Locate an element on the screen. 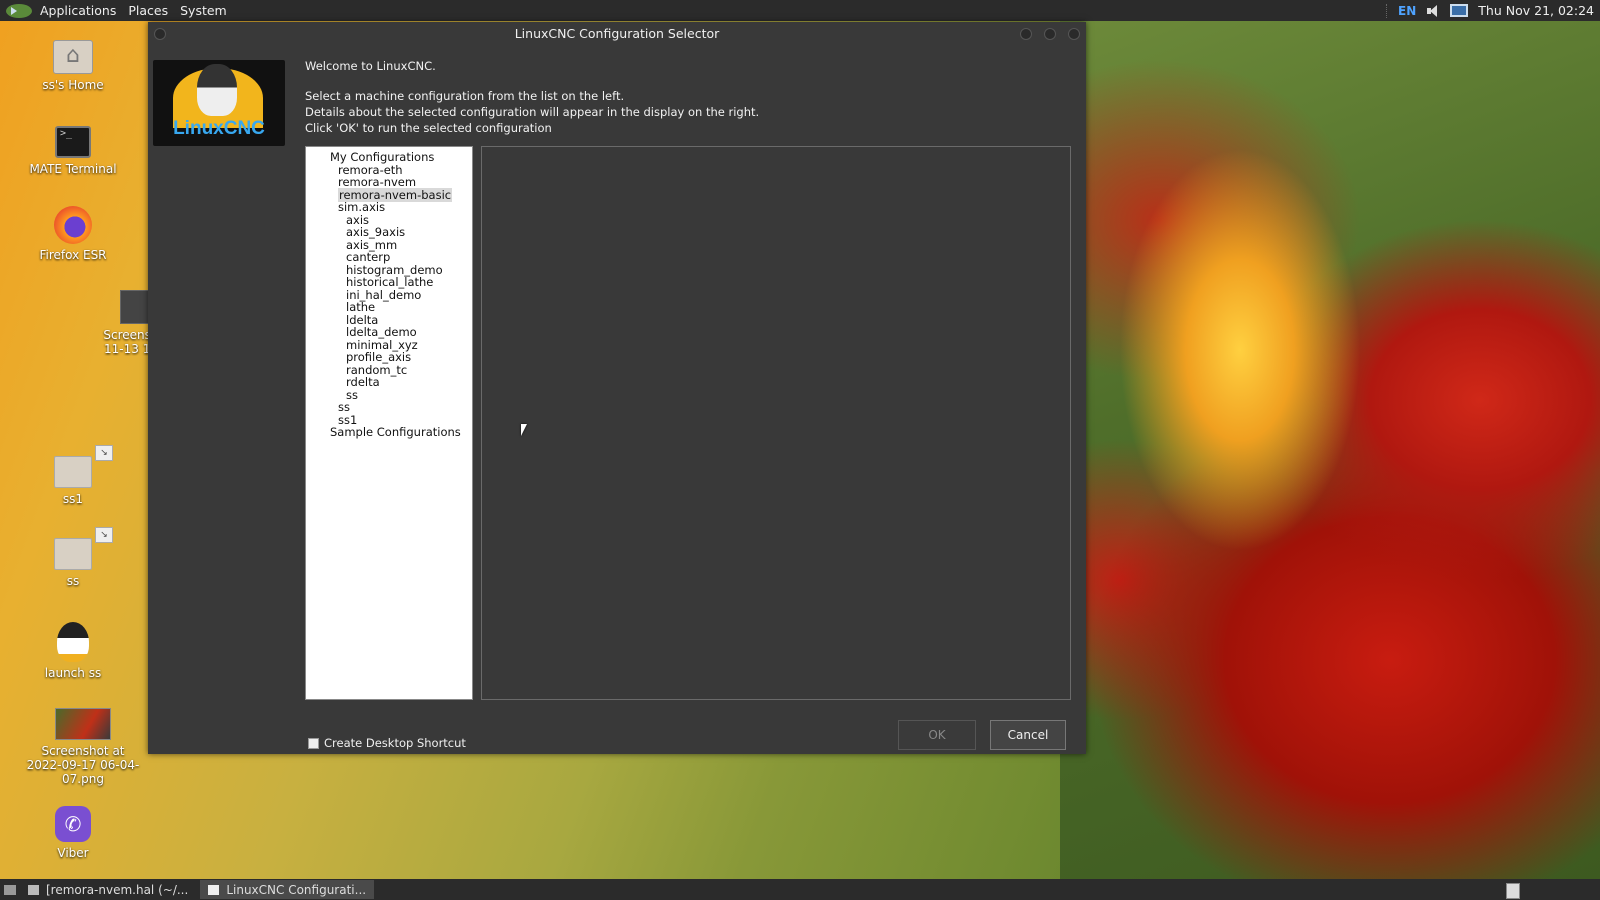  window-titlebar: LinuxCNC Configuration Selector is located at coordinates (617, 34).